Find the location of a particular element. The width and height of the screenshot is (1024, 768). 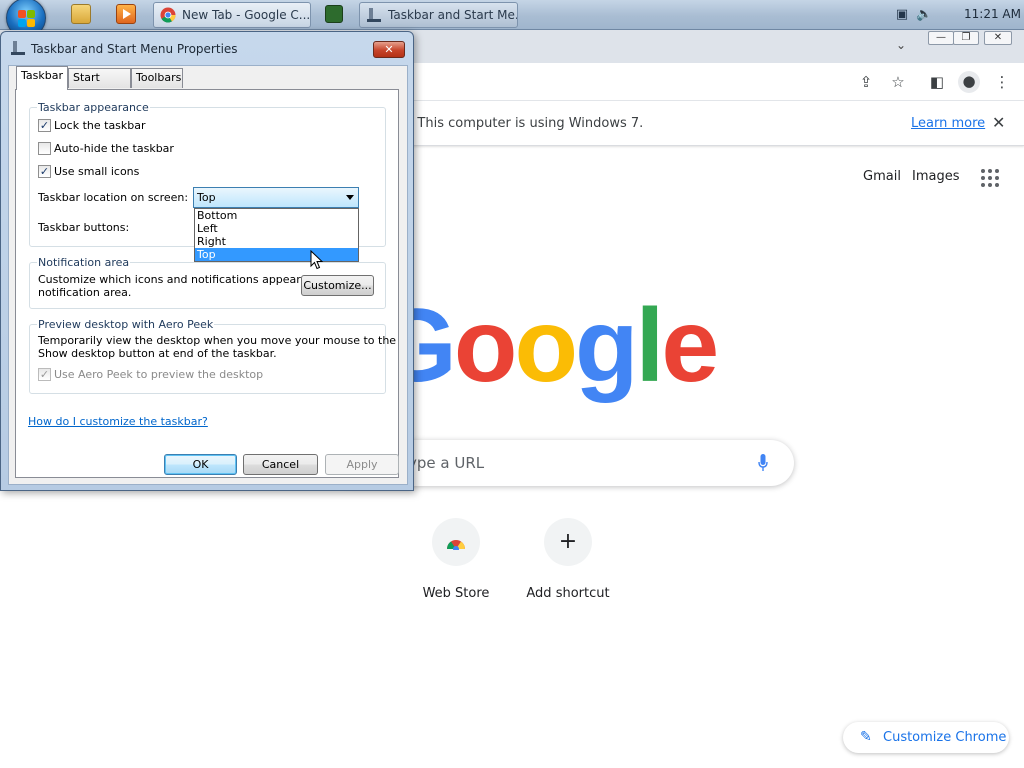

logo-letter: e is located at coordinates (690, 346).